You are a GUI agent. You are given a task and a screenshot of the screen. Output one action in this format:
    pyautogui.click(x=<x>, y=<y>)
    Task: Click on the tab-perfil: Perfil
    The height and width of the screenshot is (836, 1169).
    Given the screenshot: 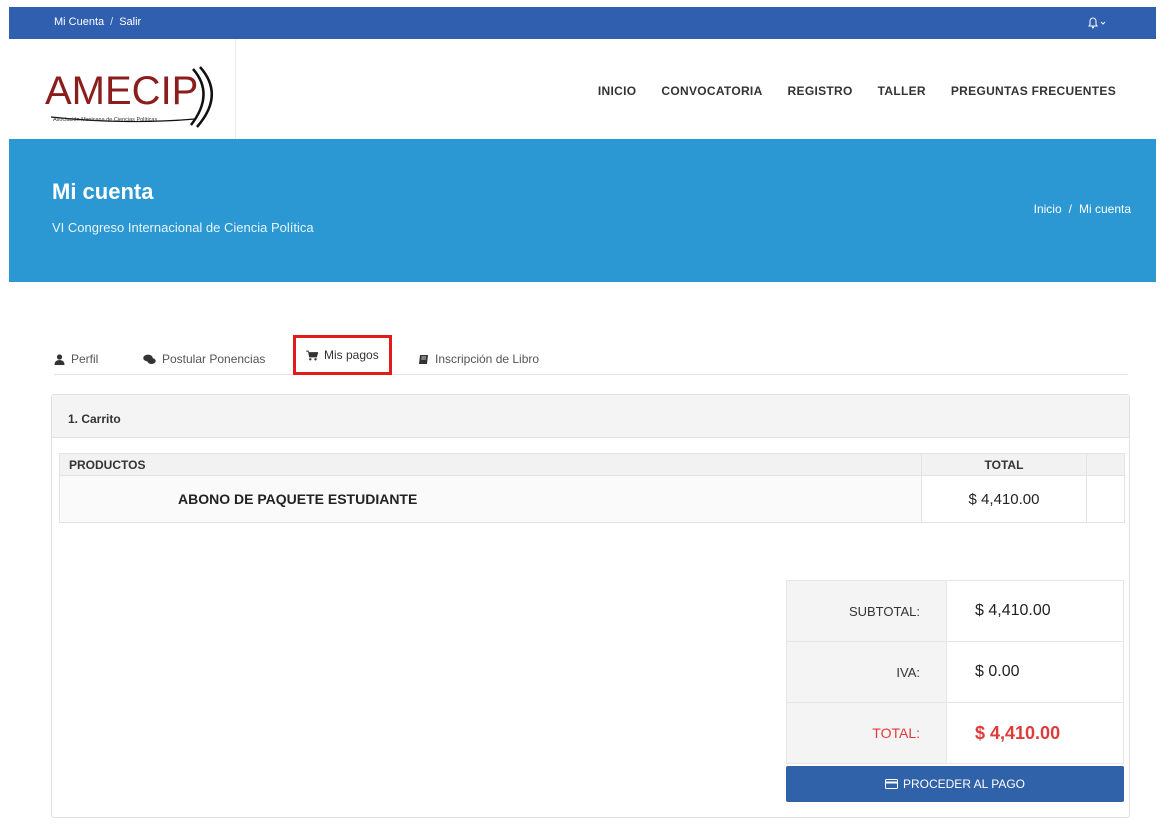 What is the action you would take?
    pyautogui.click(x=76, y=359)
    